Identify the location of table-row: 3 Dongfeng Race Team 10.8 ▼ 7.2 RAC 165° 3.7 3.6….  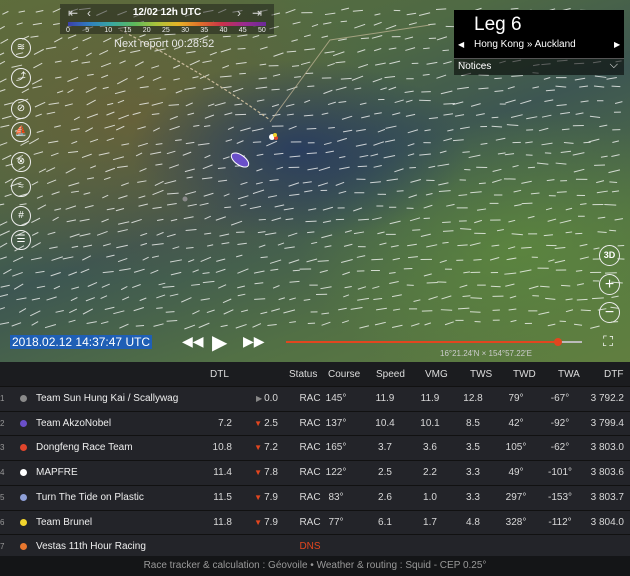
(315, 448).